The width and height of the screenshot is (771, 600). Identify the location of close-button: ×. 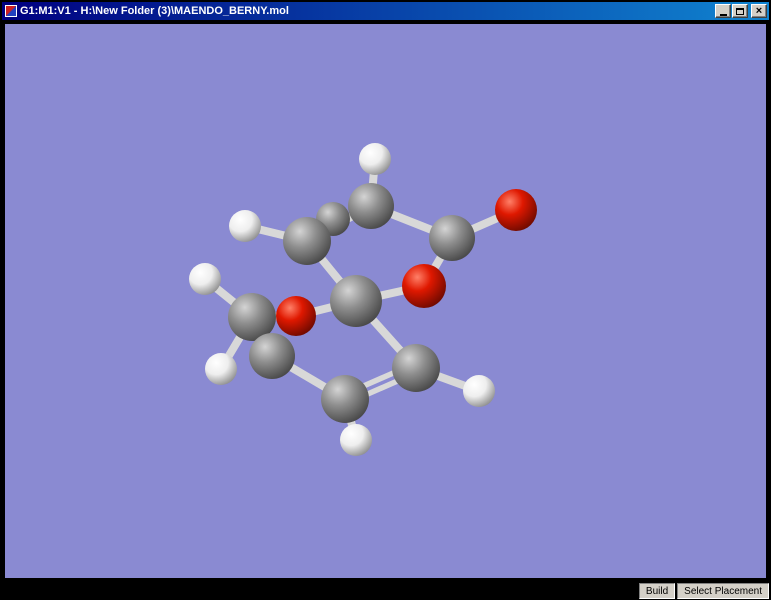
(759, 11).